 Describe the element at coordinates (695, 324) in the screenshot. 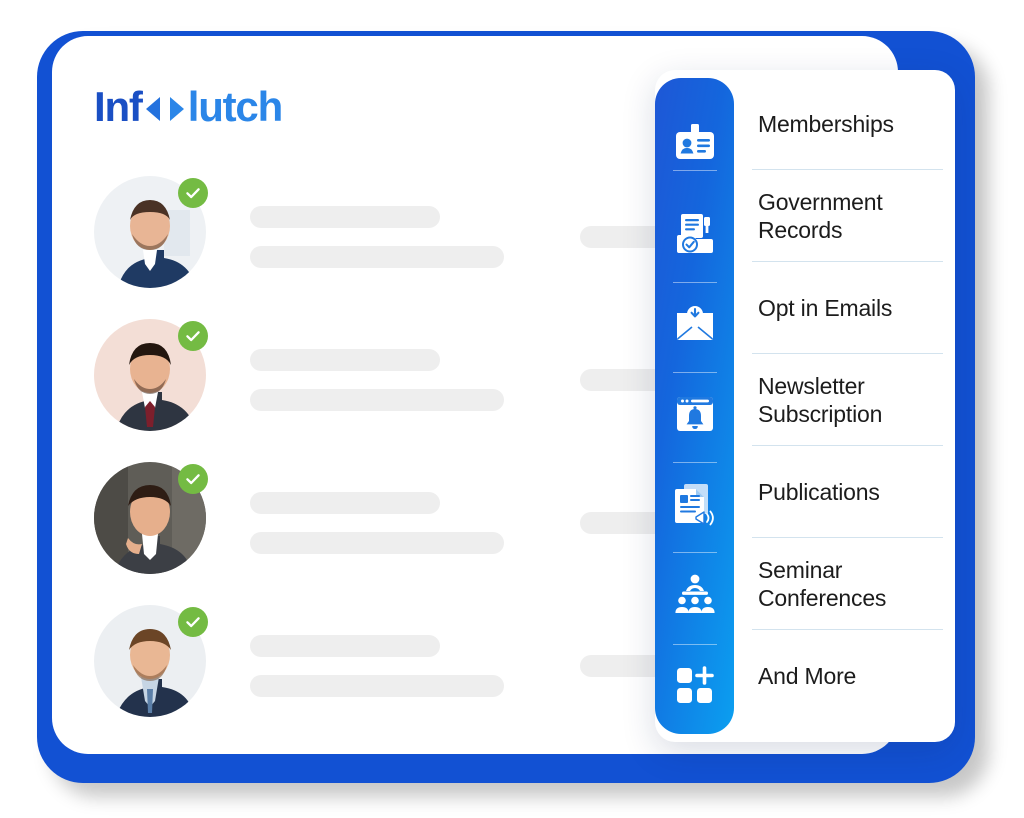

I see `envelope-download-icon` at that location.